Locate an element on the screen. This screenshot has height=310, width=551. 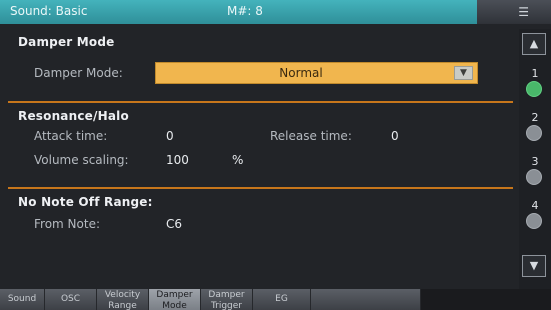
layer-4-indicator is located at coordinates (534, 221).